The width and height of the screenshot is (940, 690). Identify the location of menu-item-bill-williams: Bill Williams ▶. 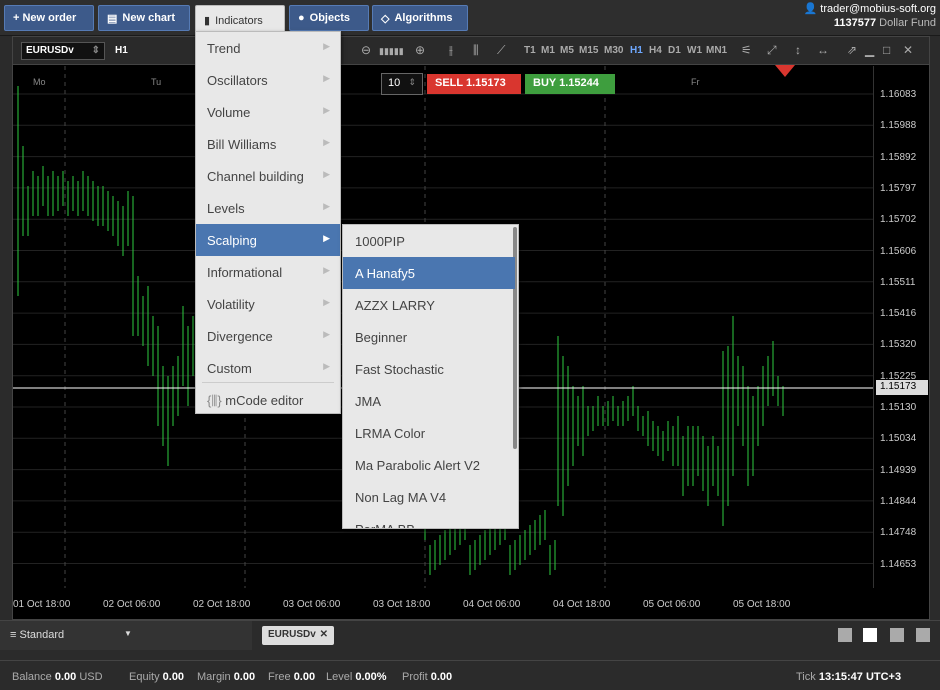
(268, 144).